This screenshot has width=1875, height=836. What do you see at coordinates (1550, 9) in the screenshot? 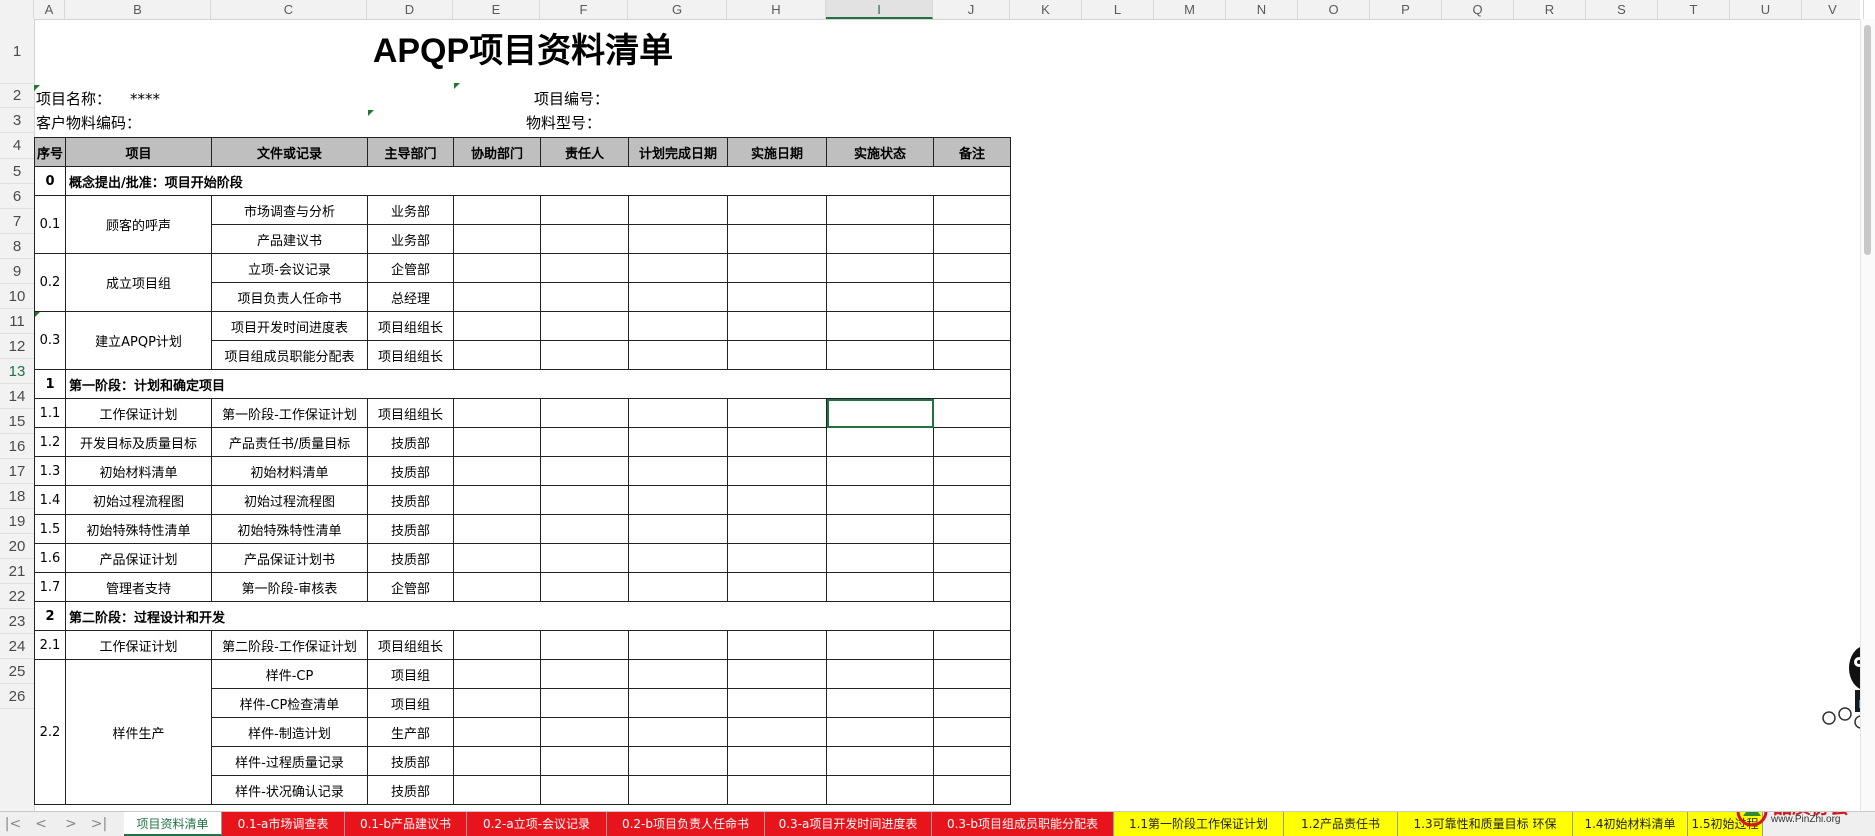
I see `column-header-r: R` at bounding box center [1550, 9].